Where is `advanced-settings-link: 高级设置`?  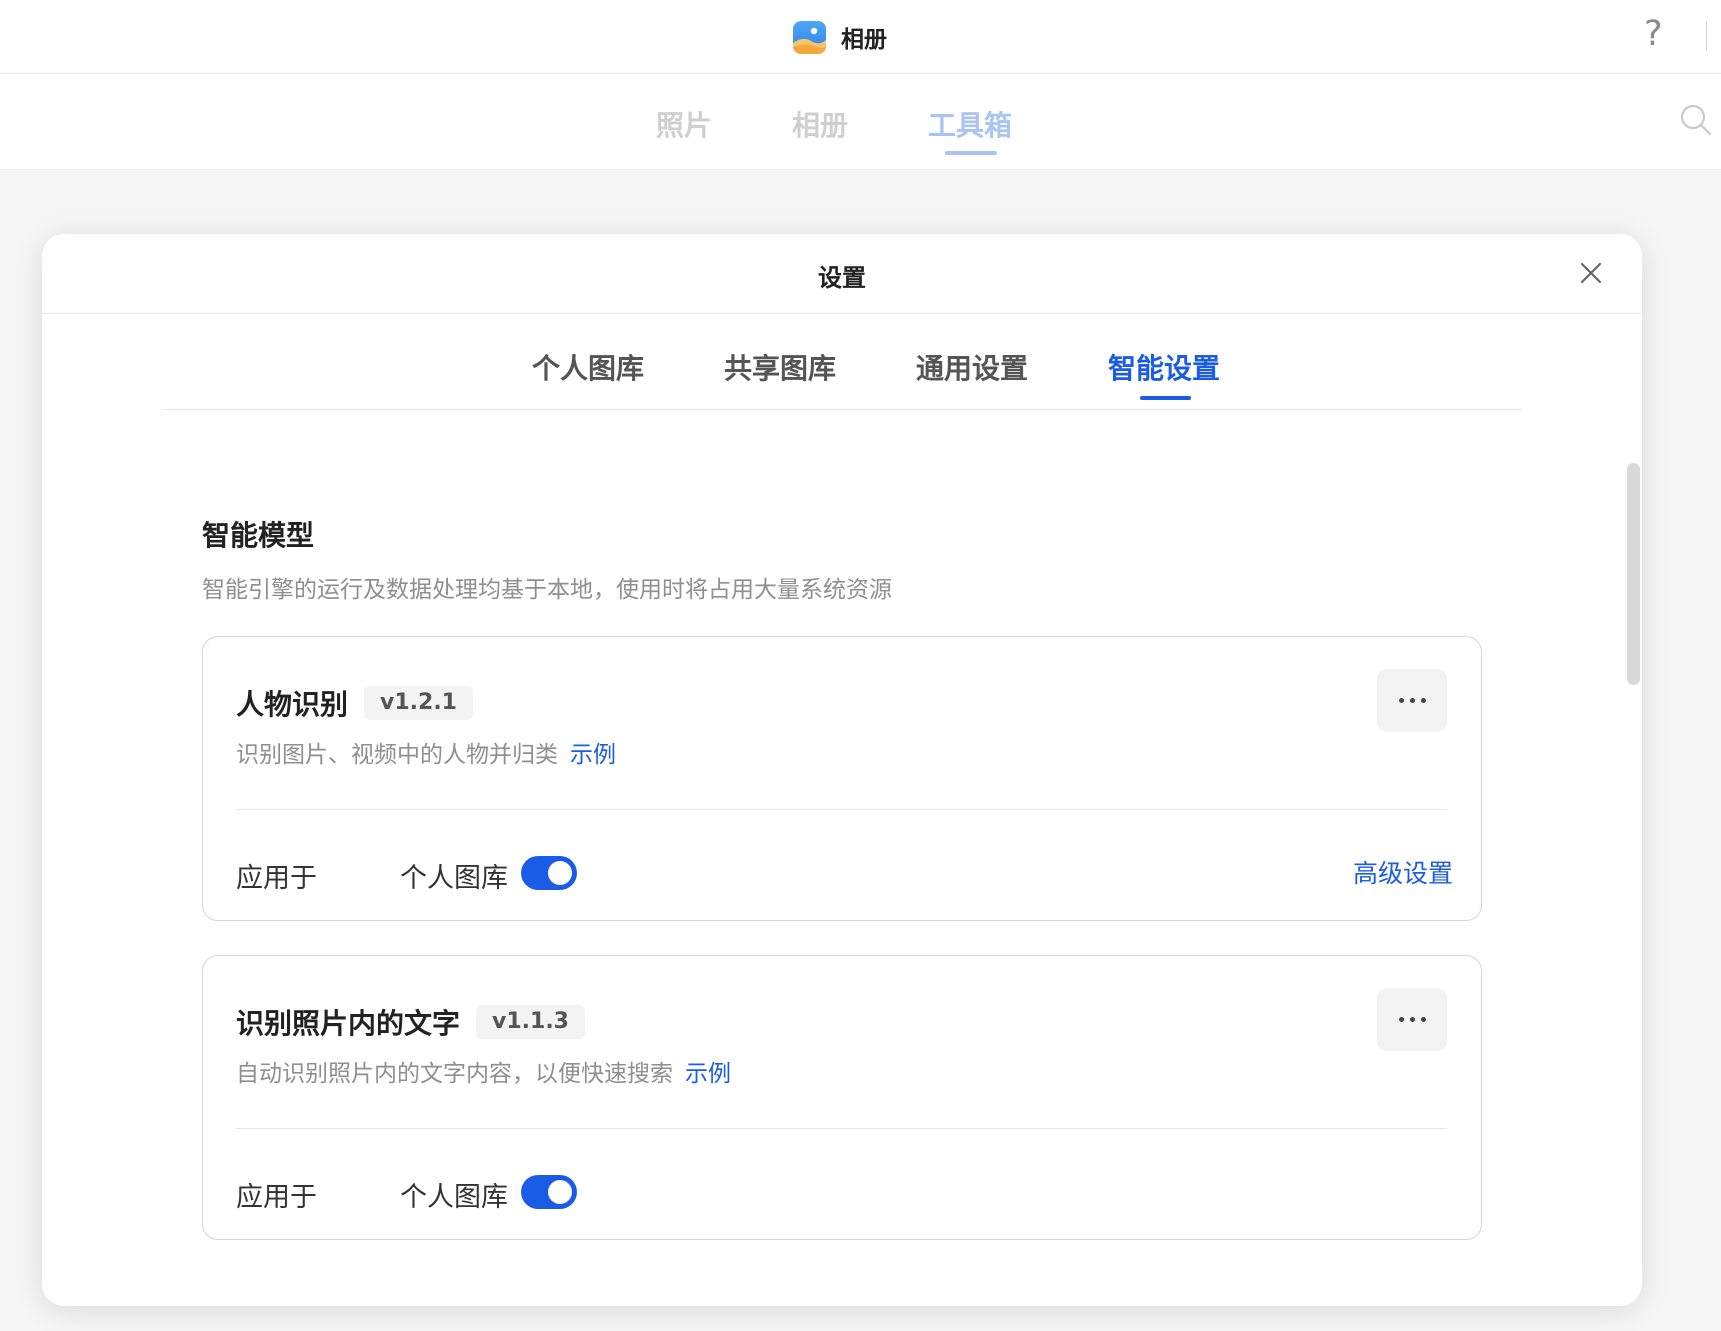 advanced-settings-link: 高级设置 is located at coordinates (1403, 872).